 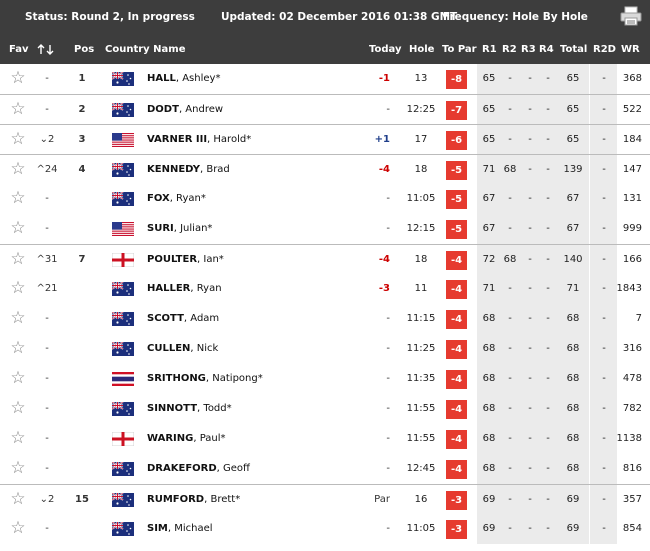 What do you see at coordinates (573, 49) in the screenshot?
I see `col-total: Total` at bounding box center [573, 49].